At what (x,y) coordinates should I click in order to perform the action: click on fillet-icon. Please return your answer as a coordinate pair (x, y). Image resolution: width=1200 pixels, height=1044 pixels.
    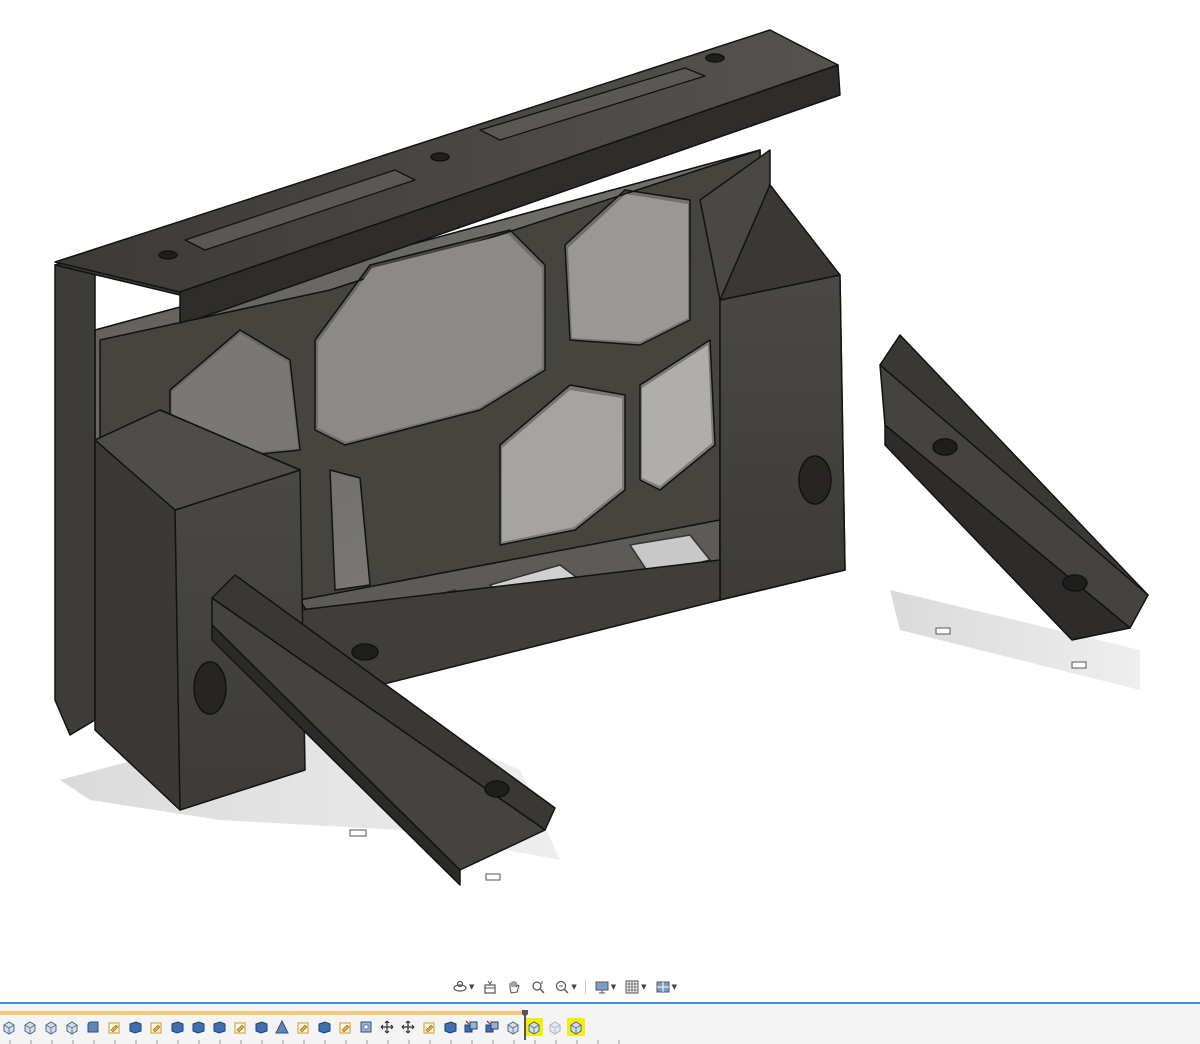
    Looking at the image, I should click on (93, 1027).